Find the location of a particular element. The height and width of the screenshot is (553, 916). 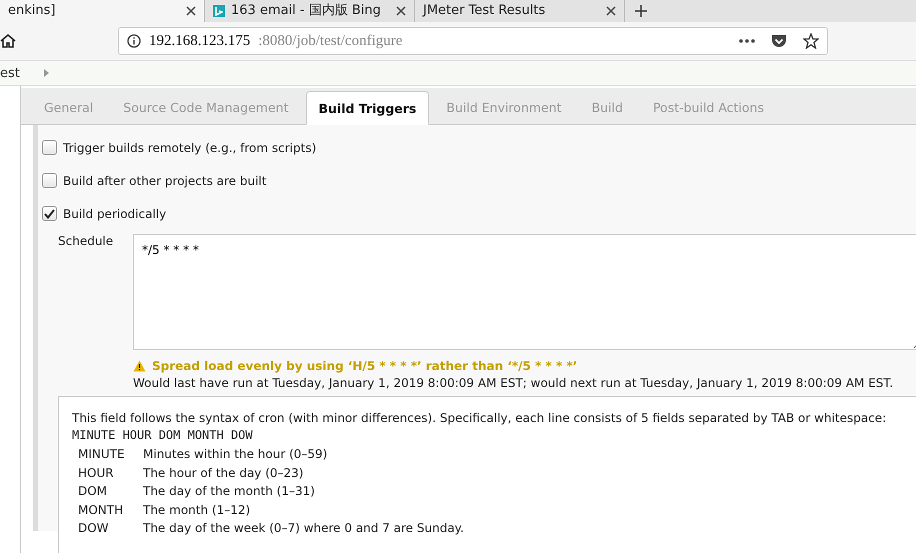

checkbox-label: Trigger builds remotely (e.g., from scripts) is located at coordinates (189, 147).